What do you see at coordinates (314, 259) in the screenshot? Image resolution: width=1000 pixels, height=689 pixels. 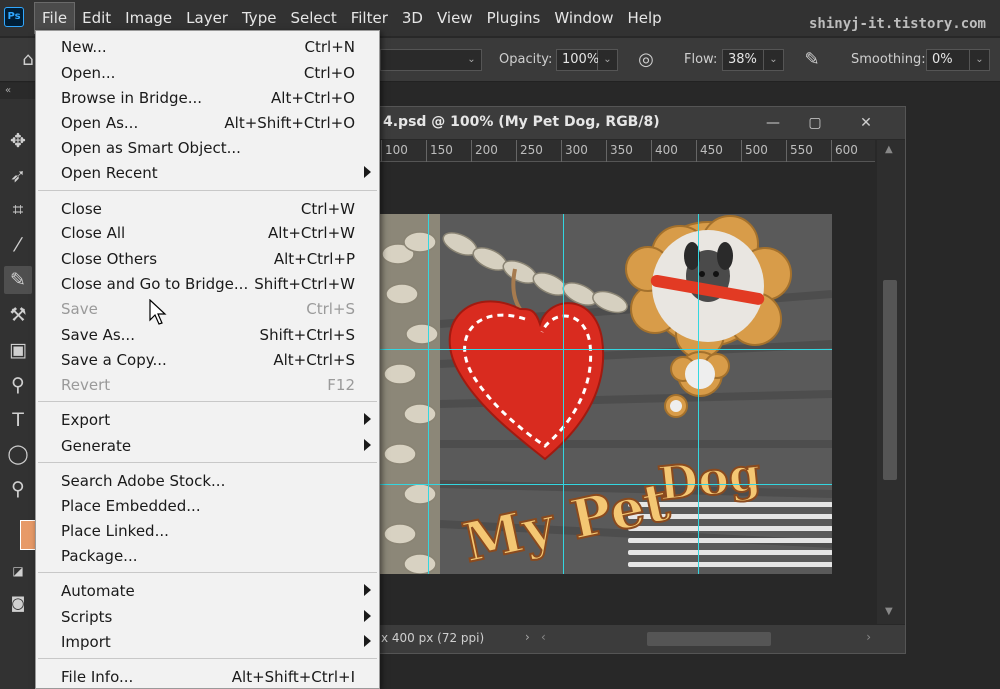 I see `menu-item-shortcut: Alt+Ctrl+P` at bounding box center [314, 259].